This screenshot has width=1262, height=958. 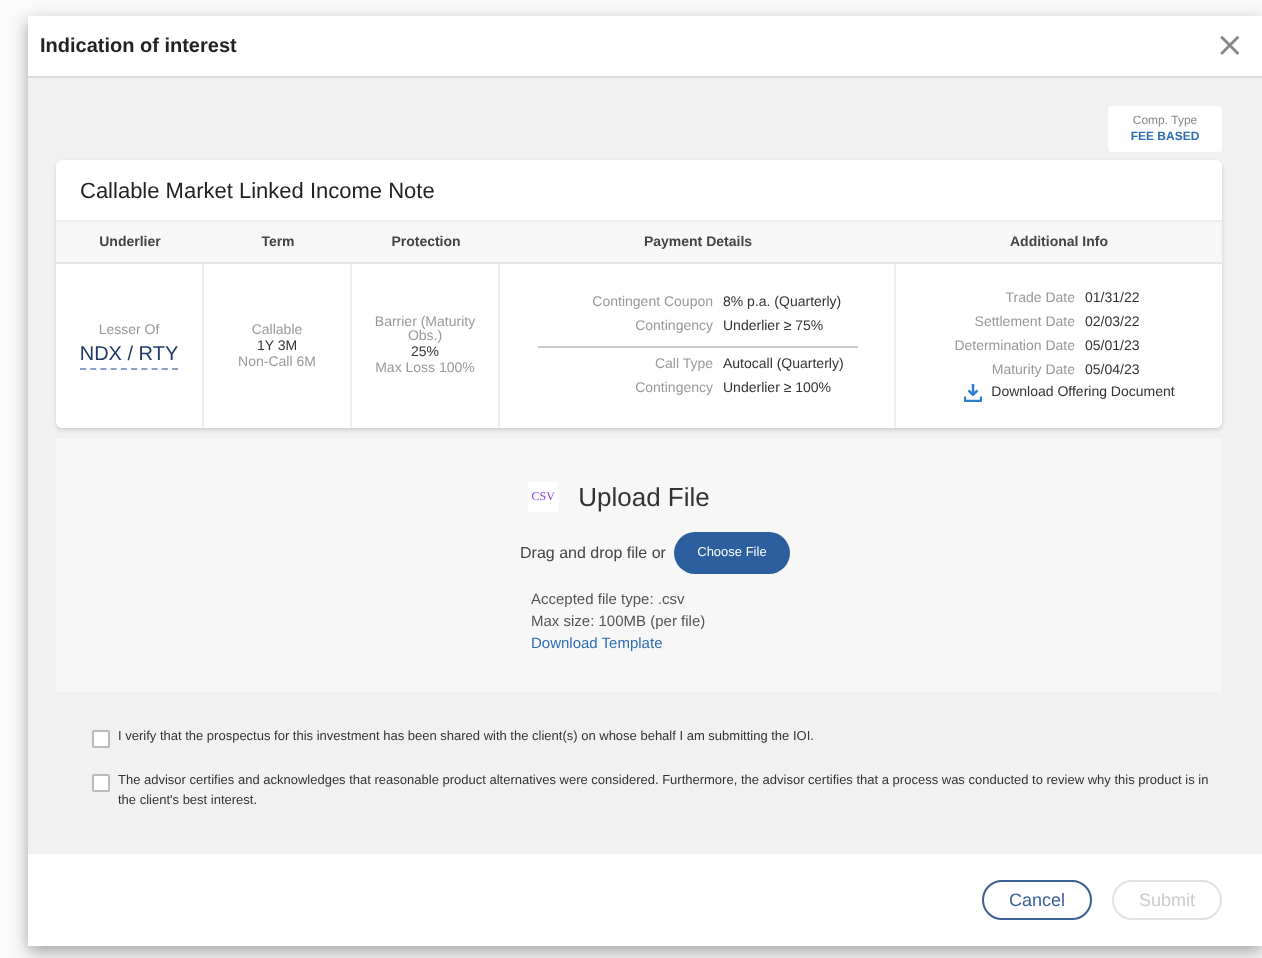 What do you see at coordinates (139, 46) in the screenshot?
I see `dialog-title: Indication of interest` at bounding box center [139, 46].